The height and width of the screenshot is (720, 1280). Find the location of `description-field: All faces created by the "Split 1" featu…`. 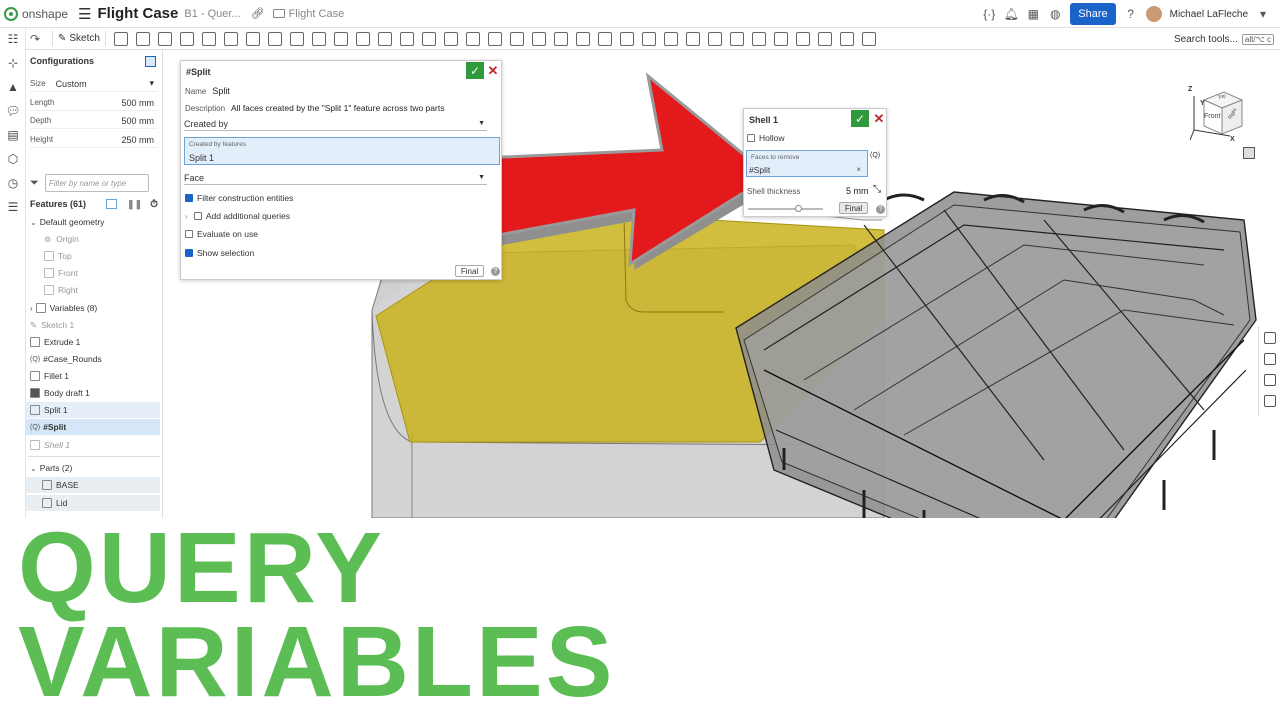

description-field: All faces created by the "Split 1" featu… is located at coordinates (337, 108).